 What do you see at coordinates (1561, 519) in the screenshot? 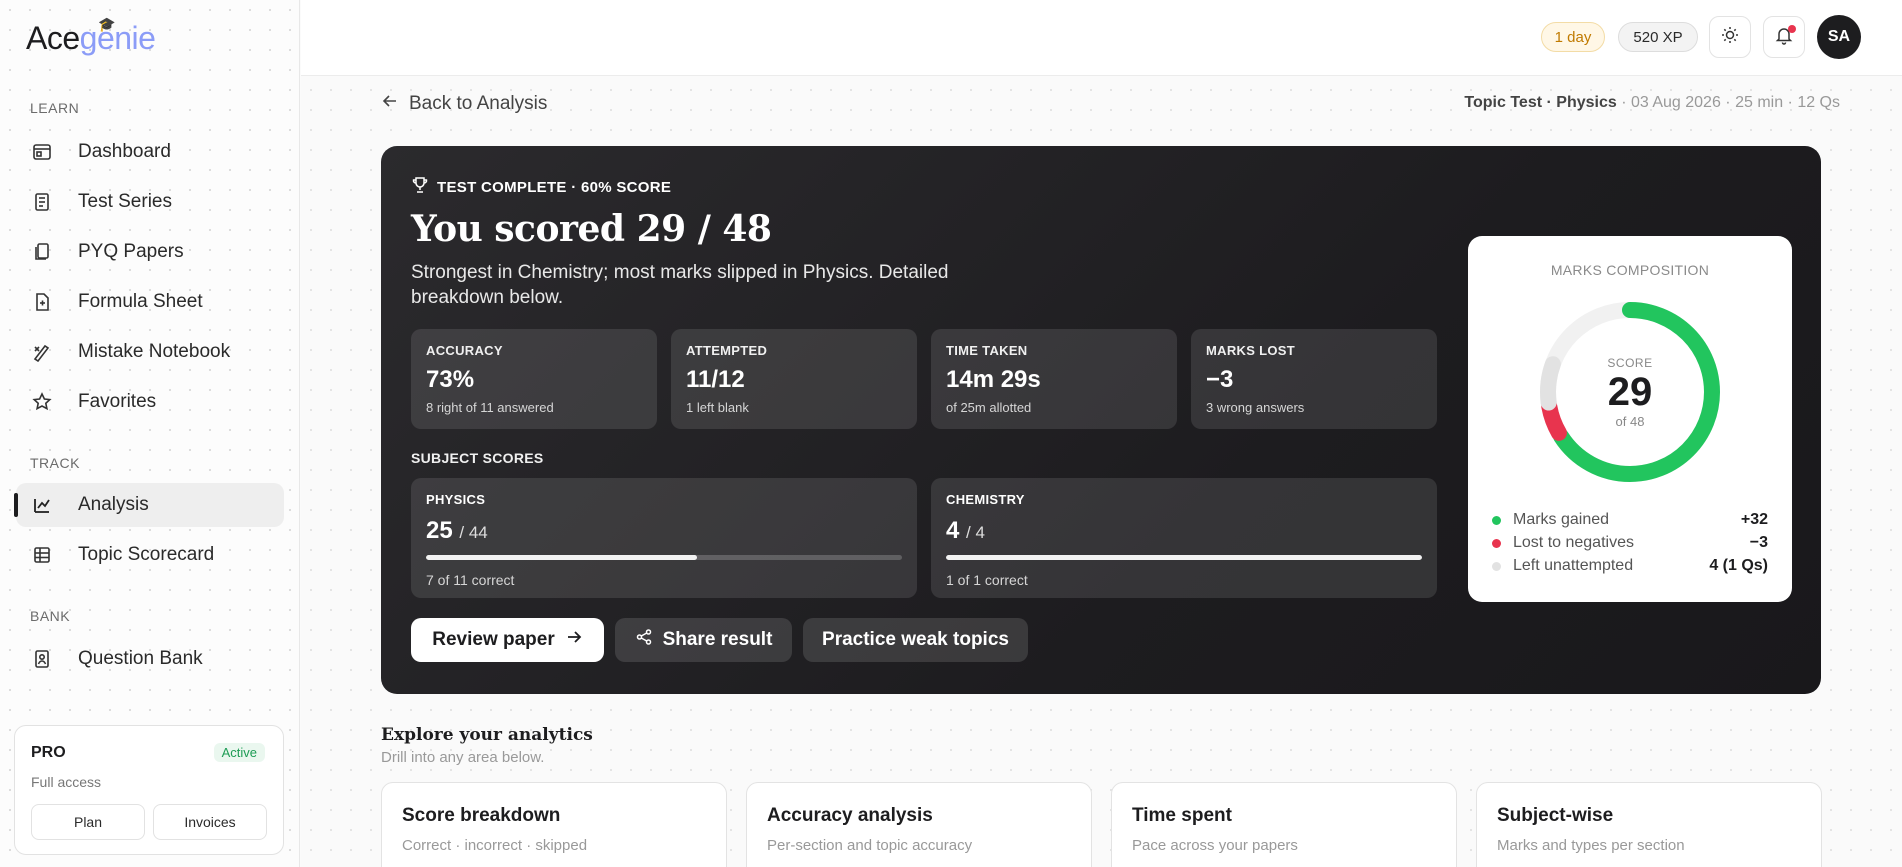
I see `legend-label: Marks gained` at bounding box center [1561, 519].